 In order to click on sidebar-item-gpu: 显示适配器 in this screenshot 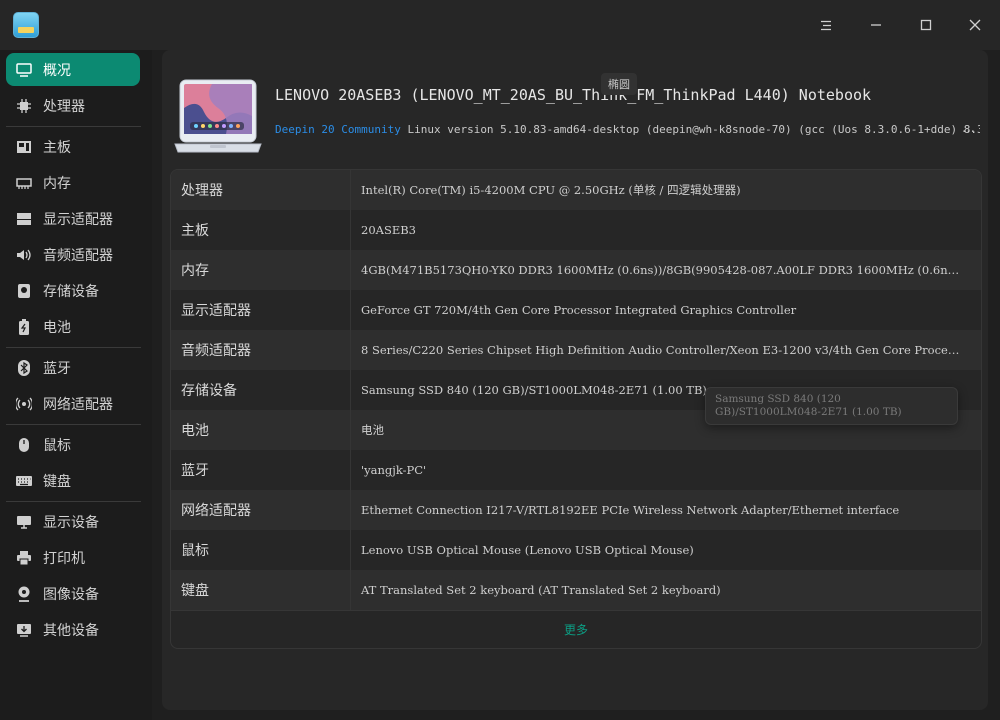, I will do `click(73, 218)`.